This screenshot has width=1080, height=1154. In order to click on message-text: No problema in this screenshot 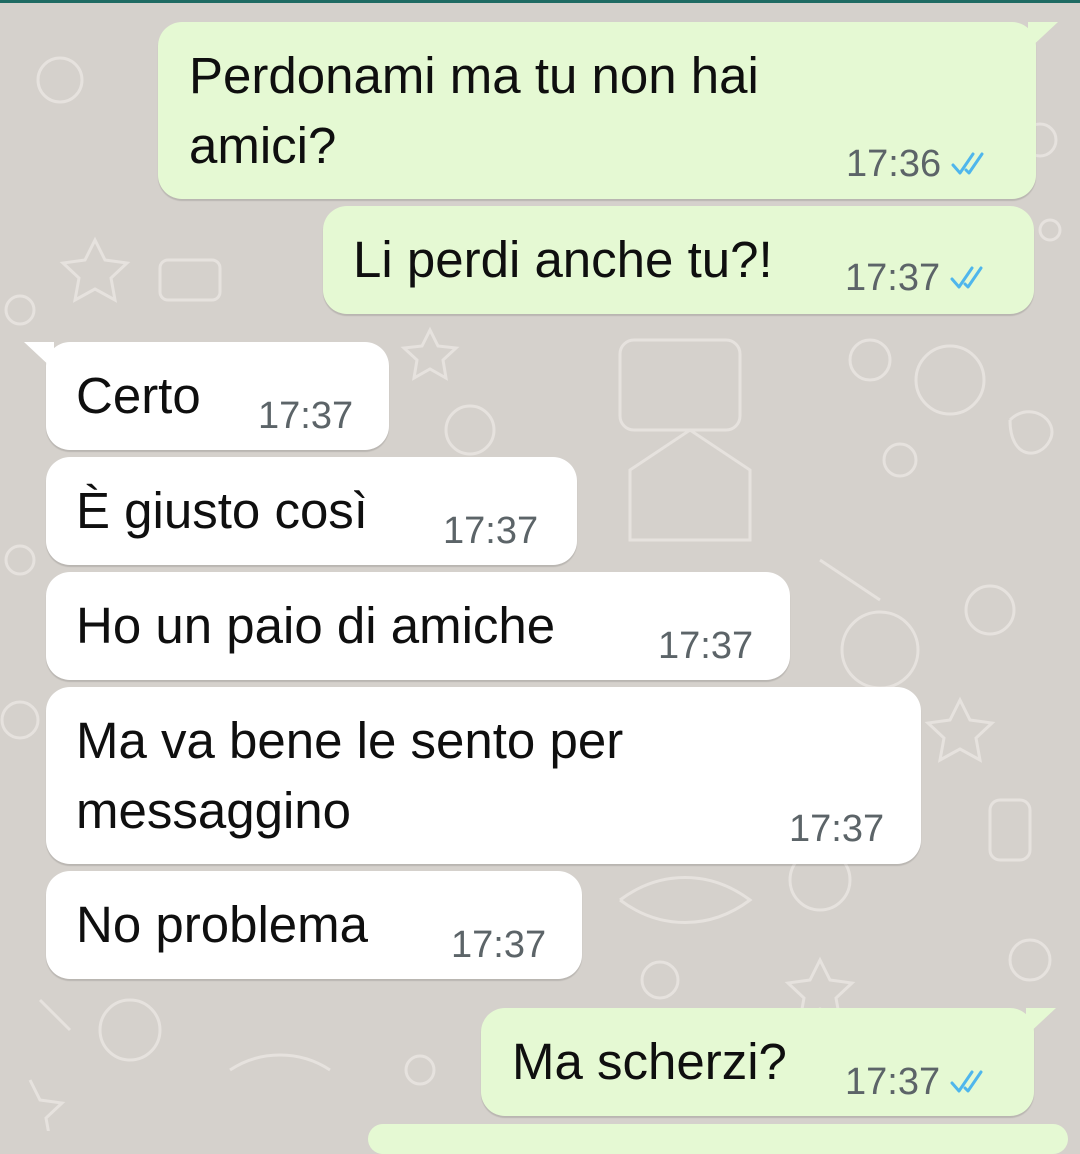, I will do `click(222, 924)`.